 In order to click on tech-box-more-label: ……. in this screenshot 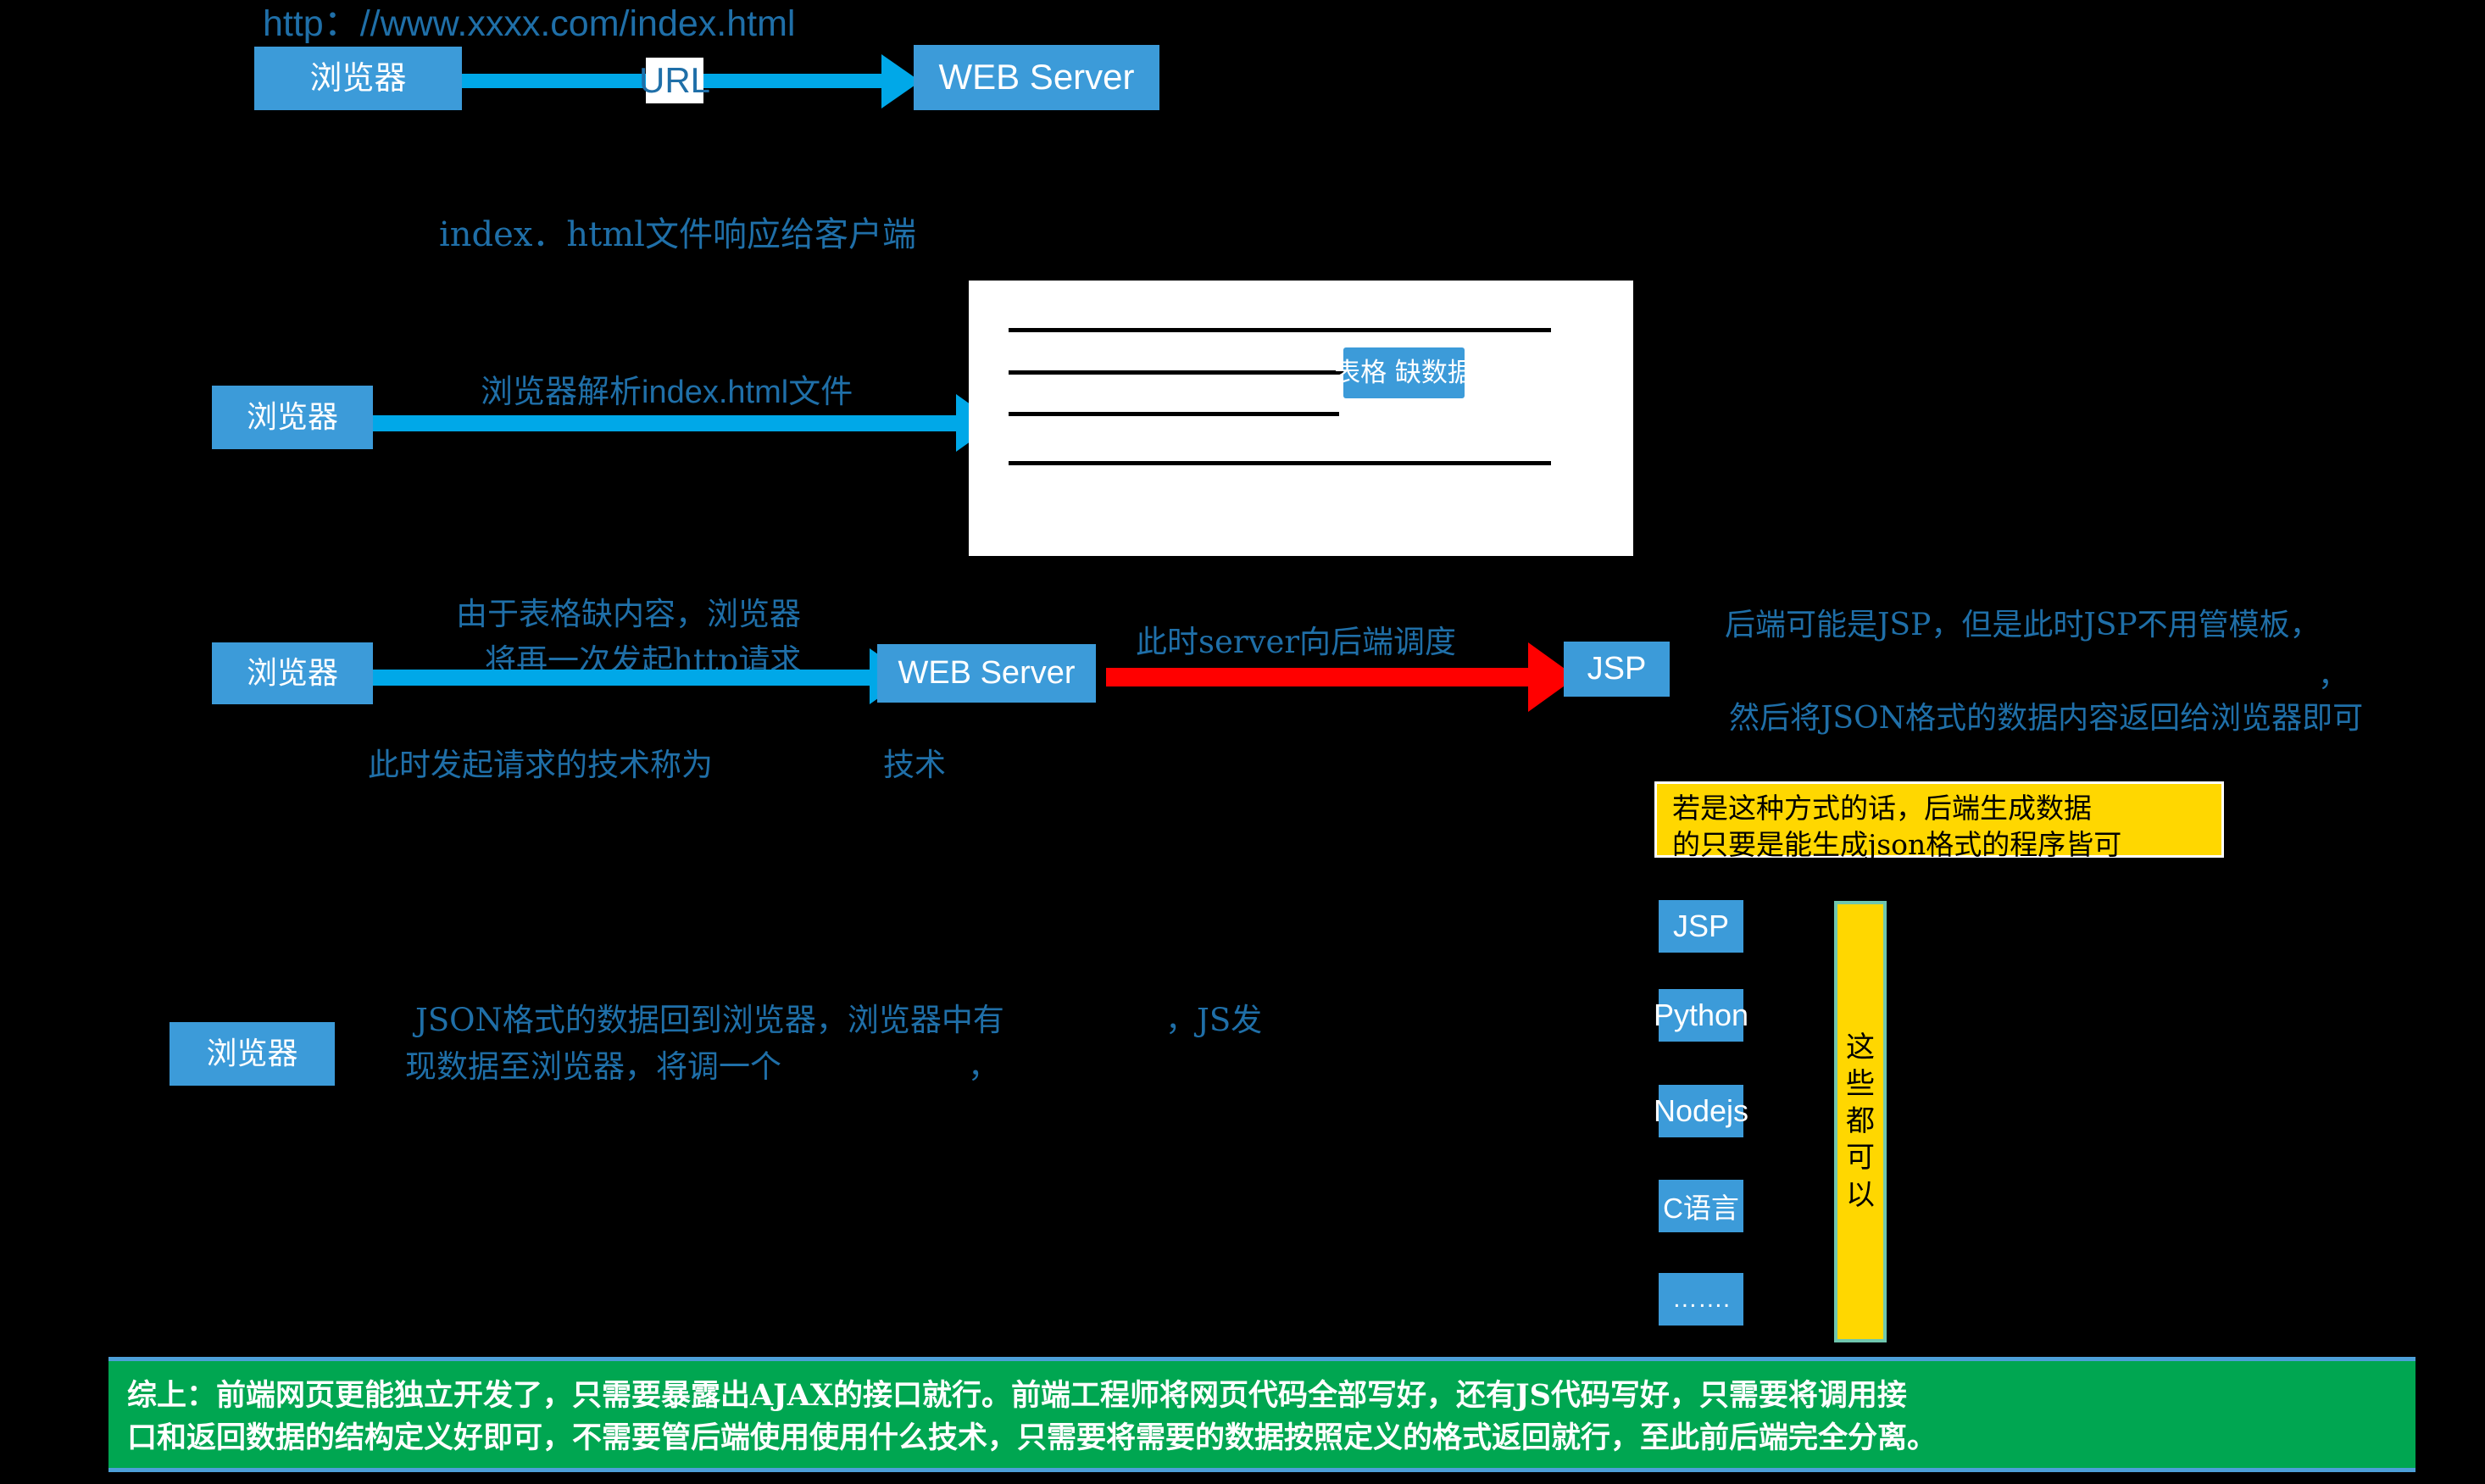, I will do `click(1701, 1299)`.